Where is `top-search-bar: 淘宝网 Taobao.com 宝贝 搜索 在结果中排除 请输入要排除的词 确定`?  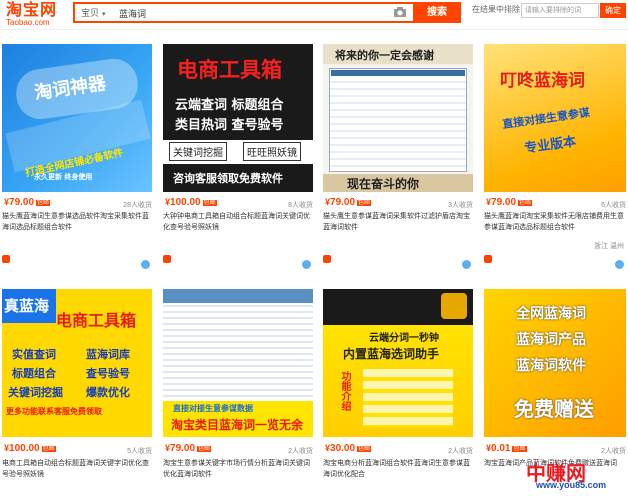 top-search-bar: 淘宝网 Taobao.com 宝贝 搜索 在结果中排除 请输入要排除的词 确定 is located at coordinates (314, 15).